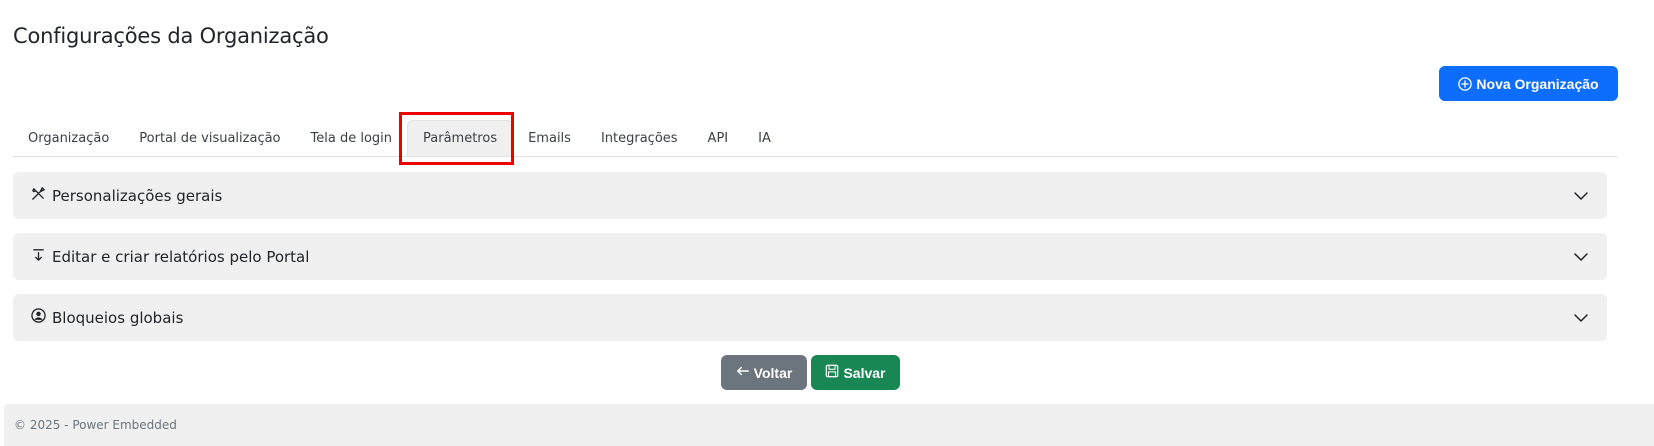 The image size is (1654, 446). I want to click on tab-organizacao: Organização, so click(68, 138).